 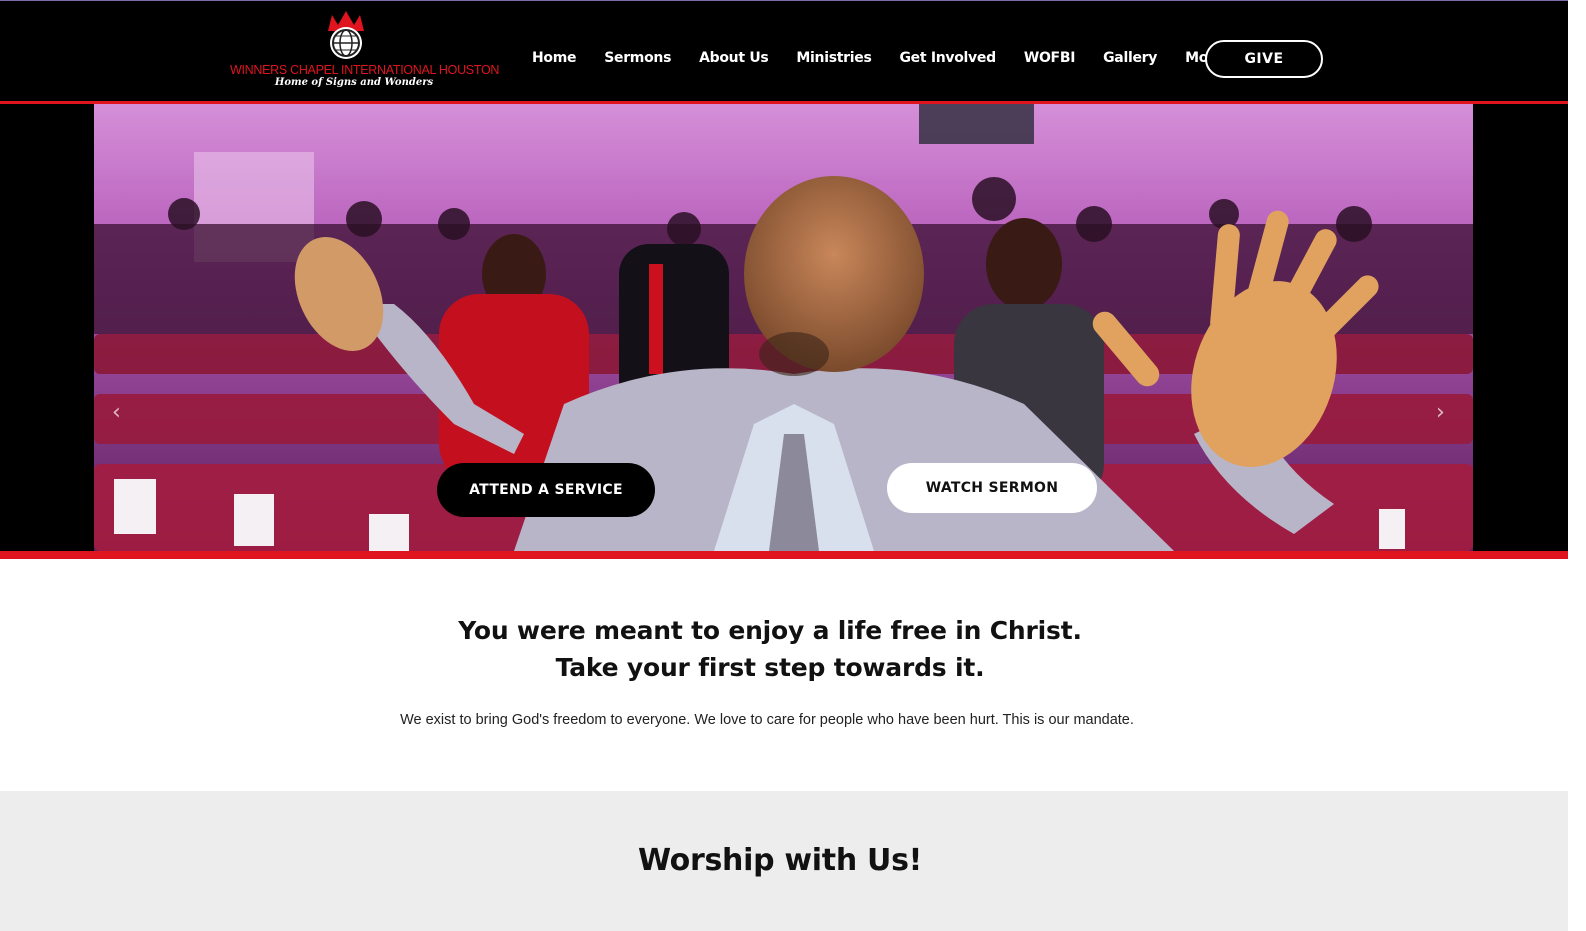 What do you see at coordinates (546, 490) in the screenshot?
I see `attend-service-button: ATTEND A SERVICE` at bounding box center [546, 490].